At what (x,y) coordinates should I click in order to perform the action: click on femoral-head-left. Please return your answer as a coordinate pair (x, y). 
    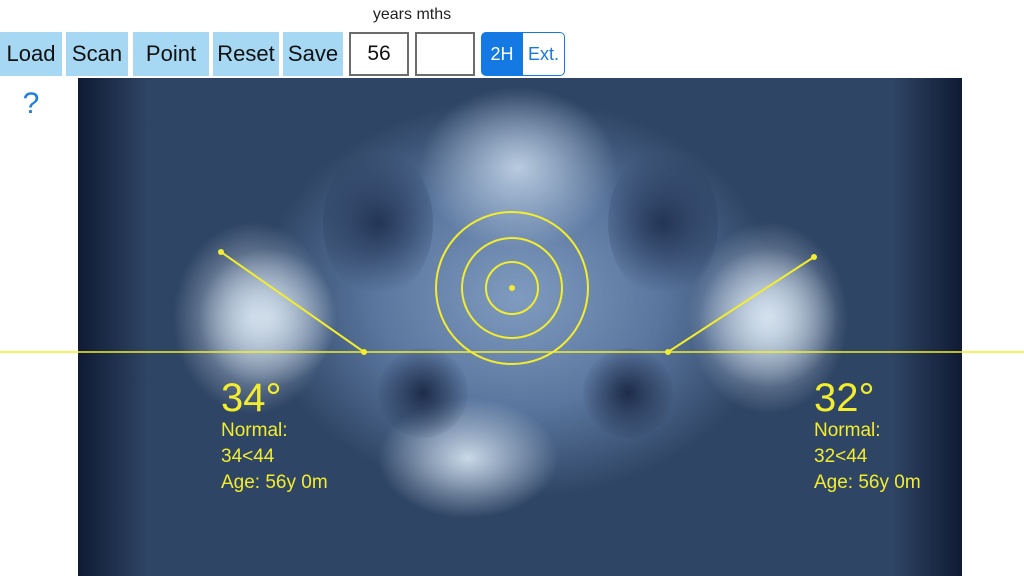
    Looking at the image, I should click on (268, 318).